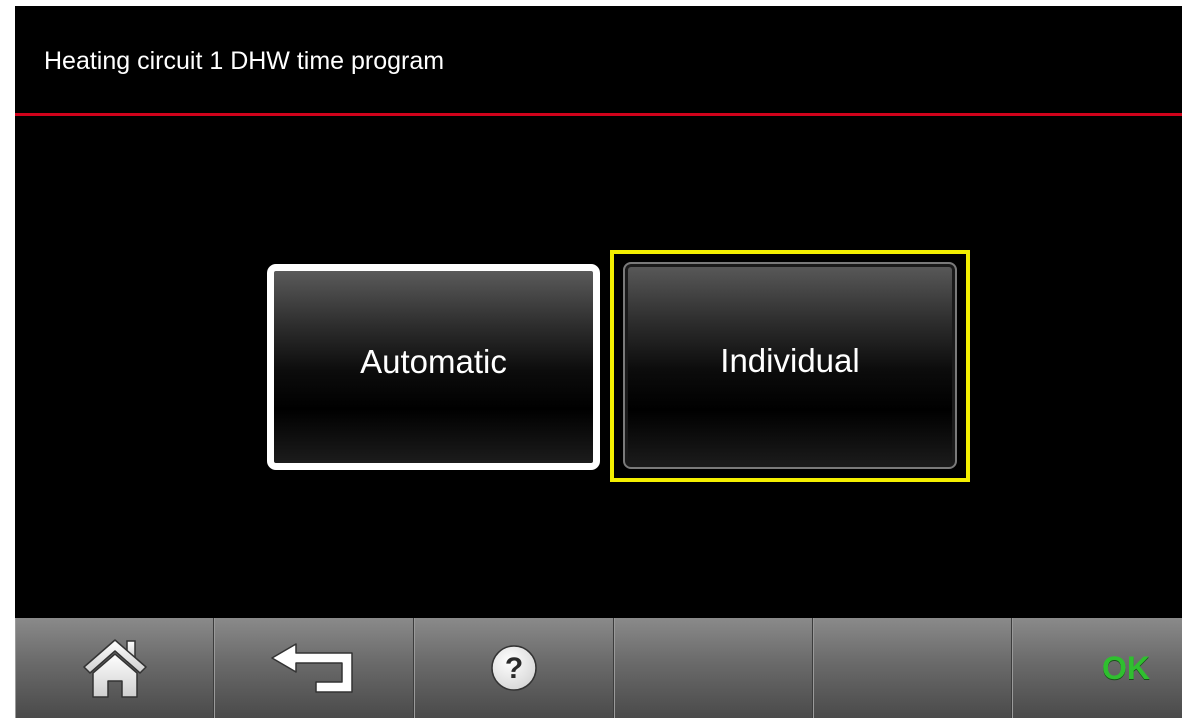 This screenshot has width=1182, height=718. What do you see at coordinates (598, 114) in the screenshot?
I see `header-divider` at bounding box center [598, 114].